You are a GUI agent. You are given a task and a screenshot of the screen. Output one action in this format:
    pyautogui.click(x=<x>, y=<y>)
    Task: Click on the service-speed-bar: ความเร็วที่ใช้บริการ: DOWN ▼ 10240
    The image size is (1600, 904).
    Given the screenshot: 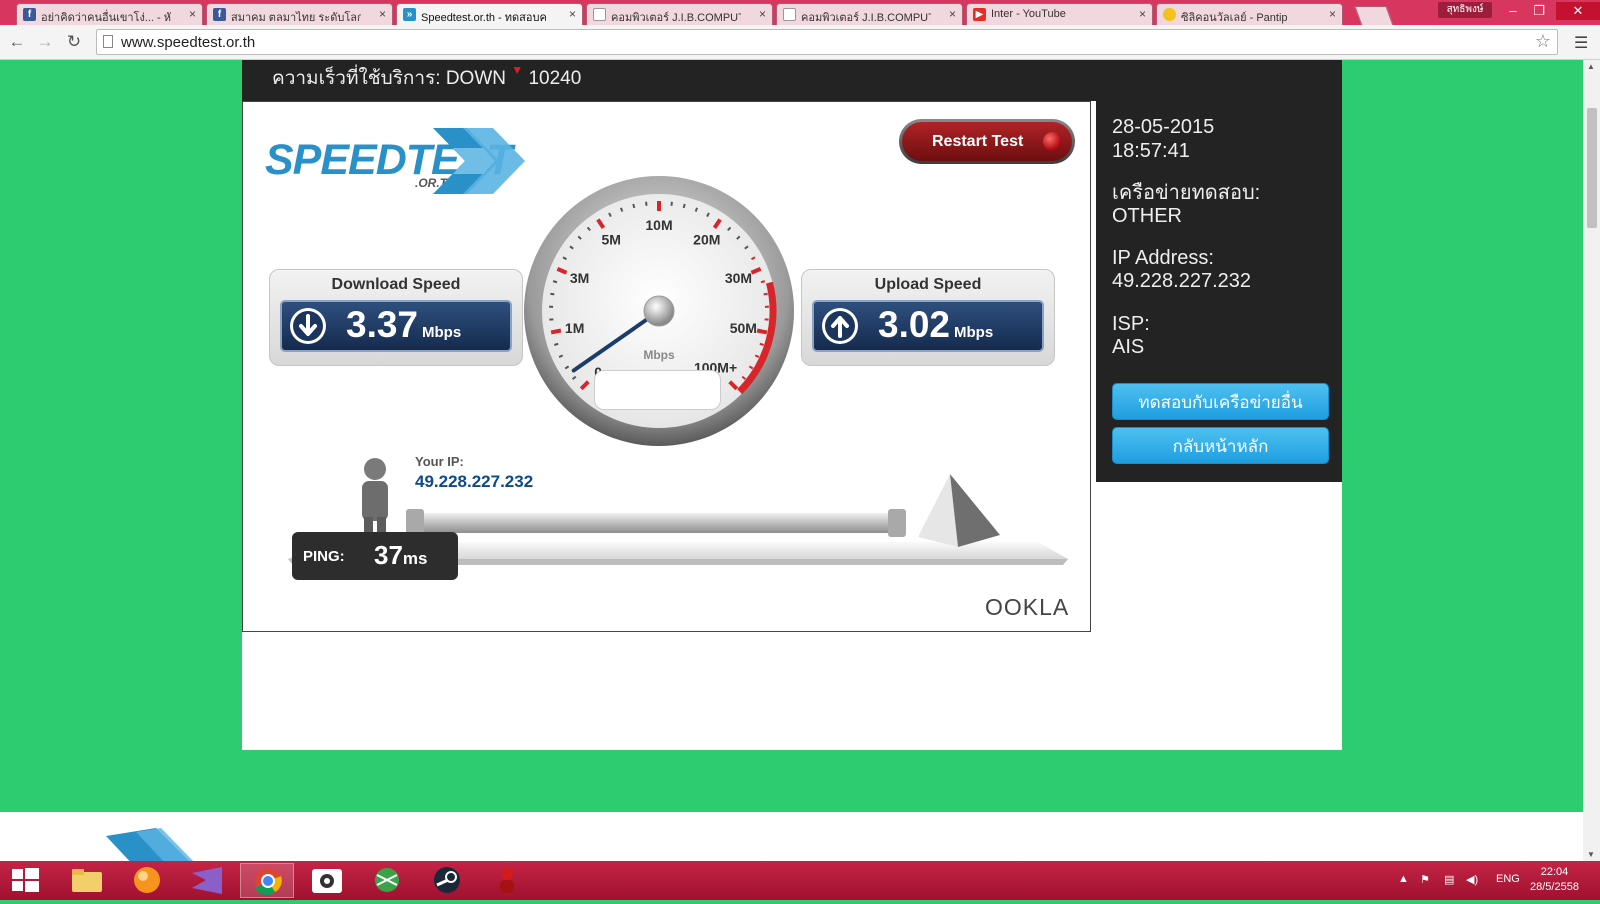 What is the action you would take?
    pyautogui.click(x=792, y=80)
    